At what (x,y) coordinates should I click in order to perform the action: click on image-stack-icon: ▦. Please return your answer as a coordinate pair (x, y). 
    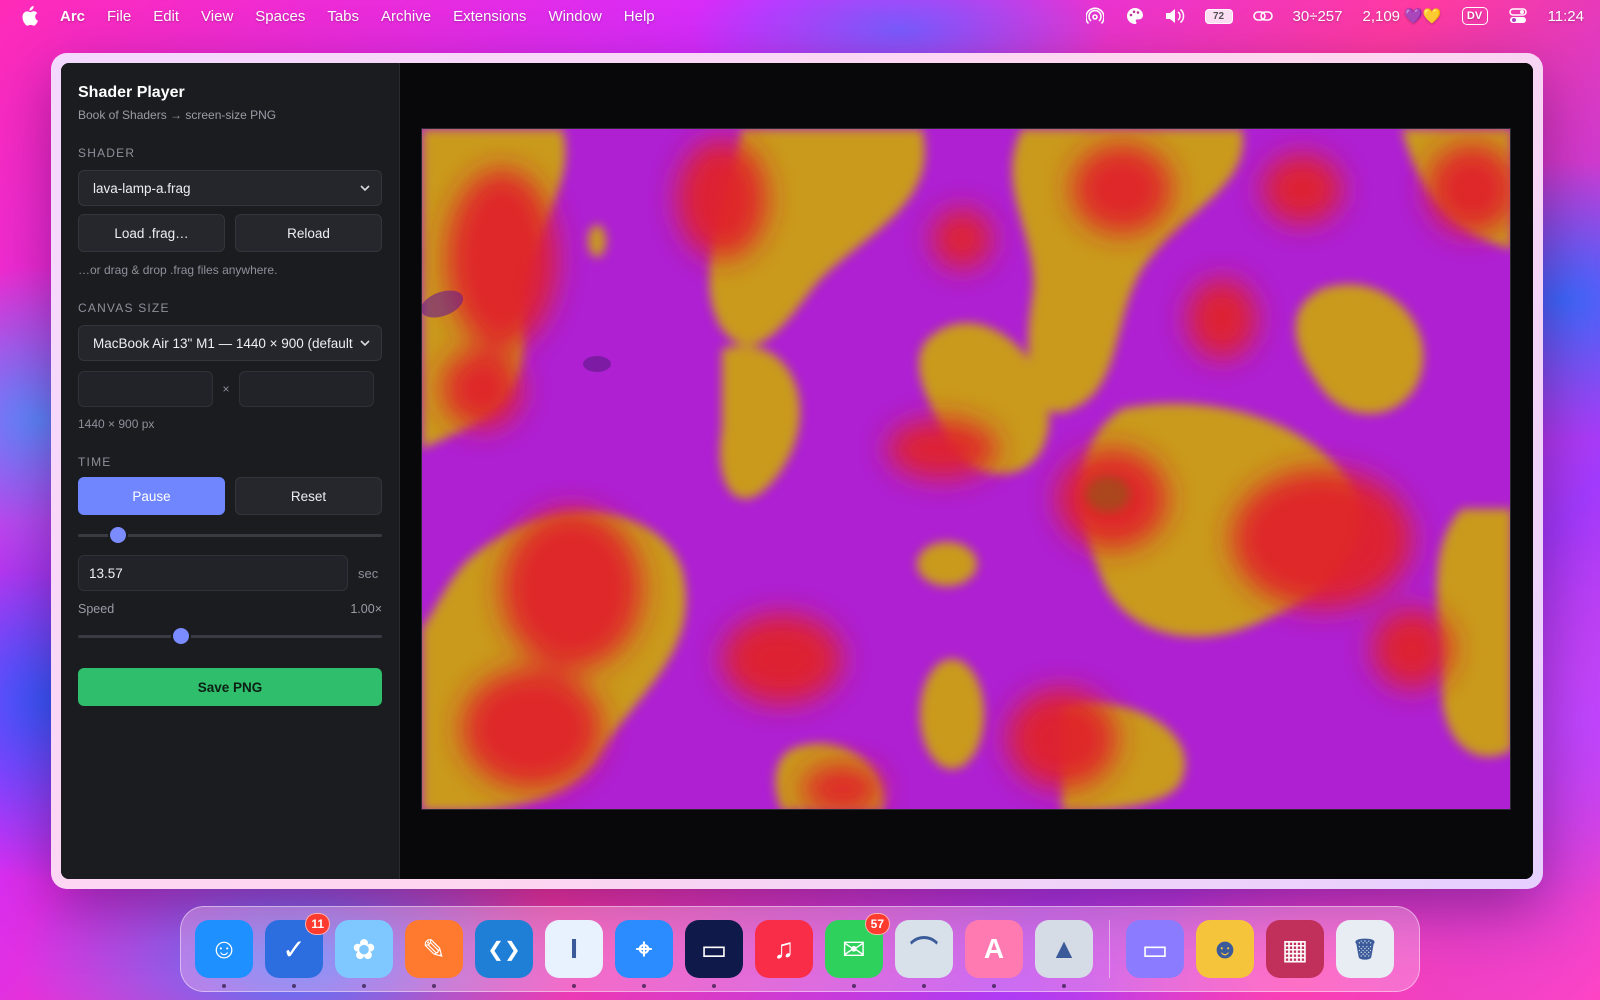
    Looking at the image, I should click on (1295, 949).